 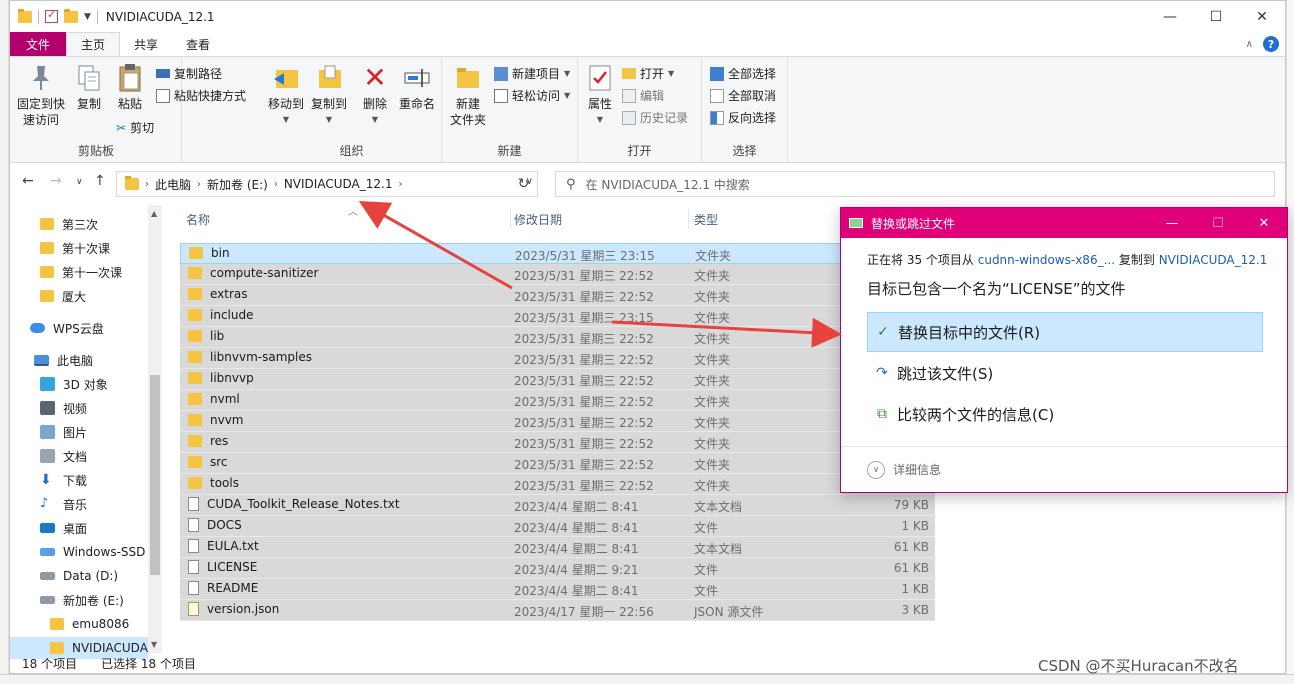 I want to click on new-item-button: 新建项目 ▼, so click(x=532, y=73).